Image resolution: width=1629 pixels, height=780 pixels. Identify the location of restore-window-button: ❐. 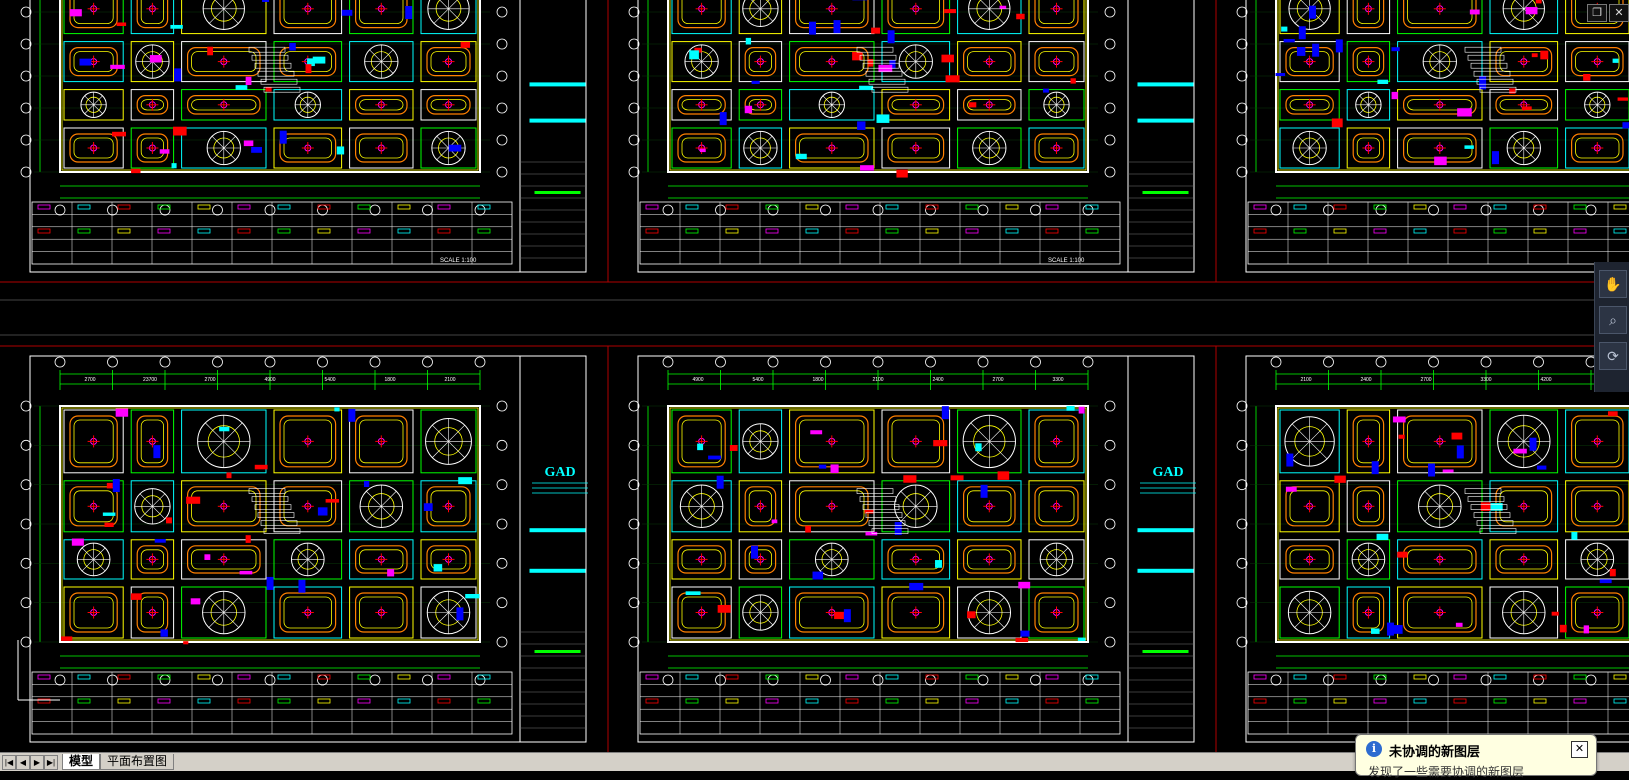
(1597, 13).